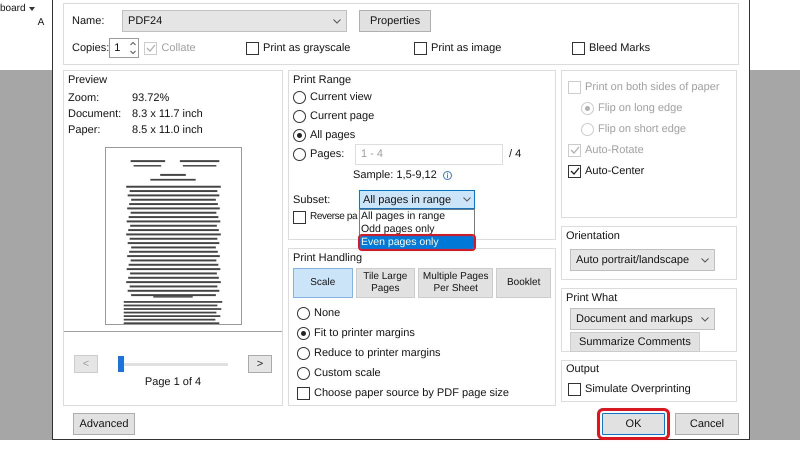 The height and width of the screenshot is (450, 800). Describe the element at coordinates (124, 48) in the screenshot. I see `copies-field: 1` at that location.